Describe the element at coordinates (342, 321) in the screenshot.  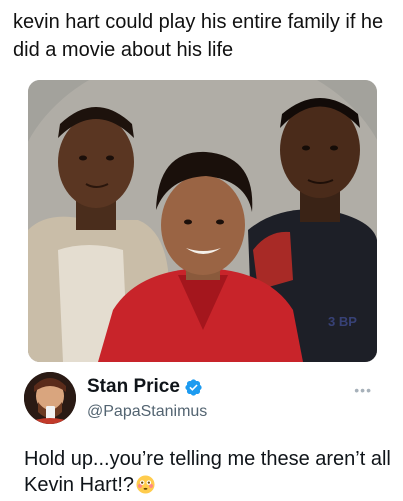
I see `photo-watermark: 3 BP` at that location.